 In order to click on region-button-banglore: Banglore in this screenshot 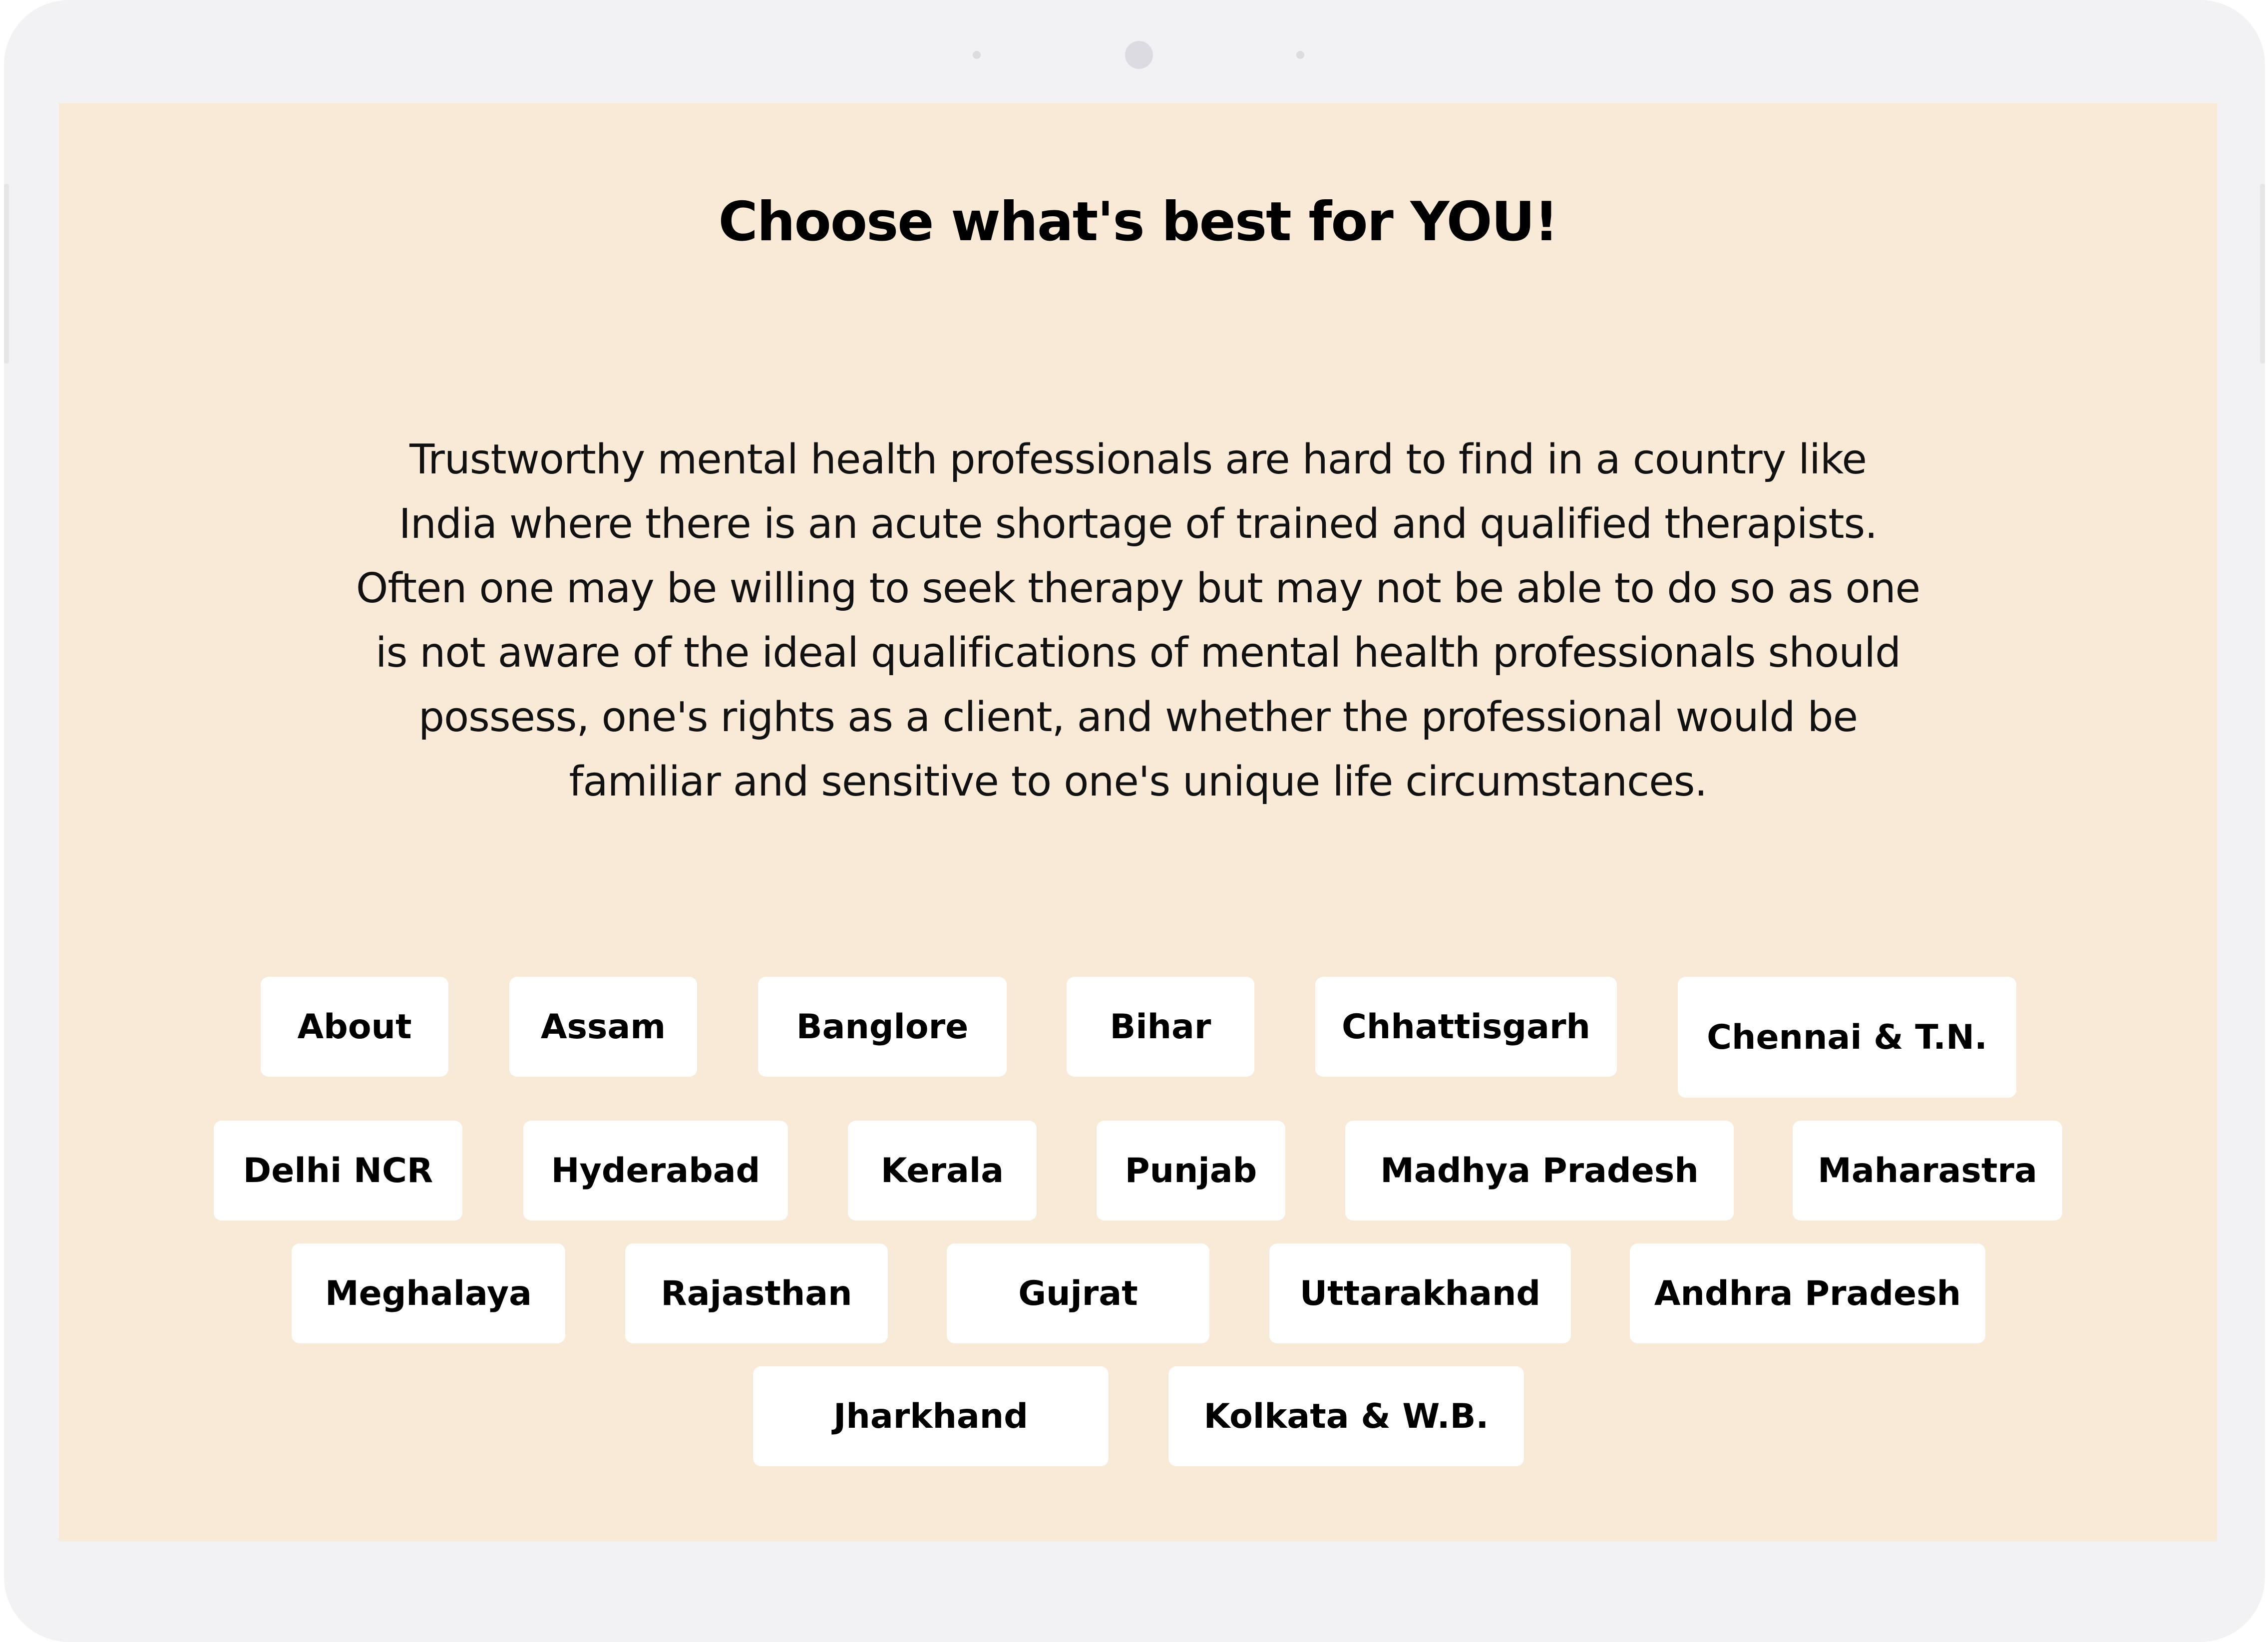, I will do `click(882, 1027)`.